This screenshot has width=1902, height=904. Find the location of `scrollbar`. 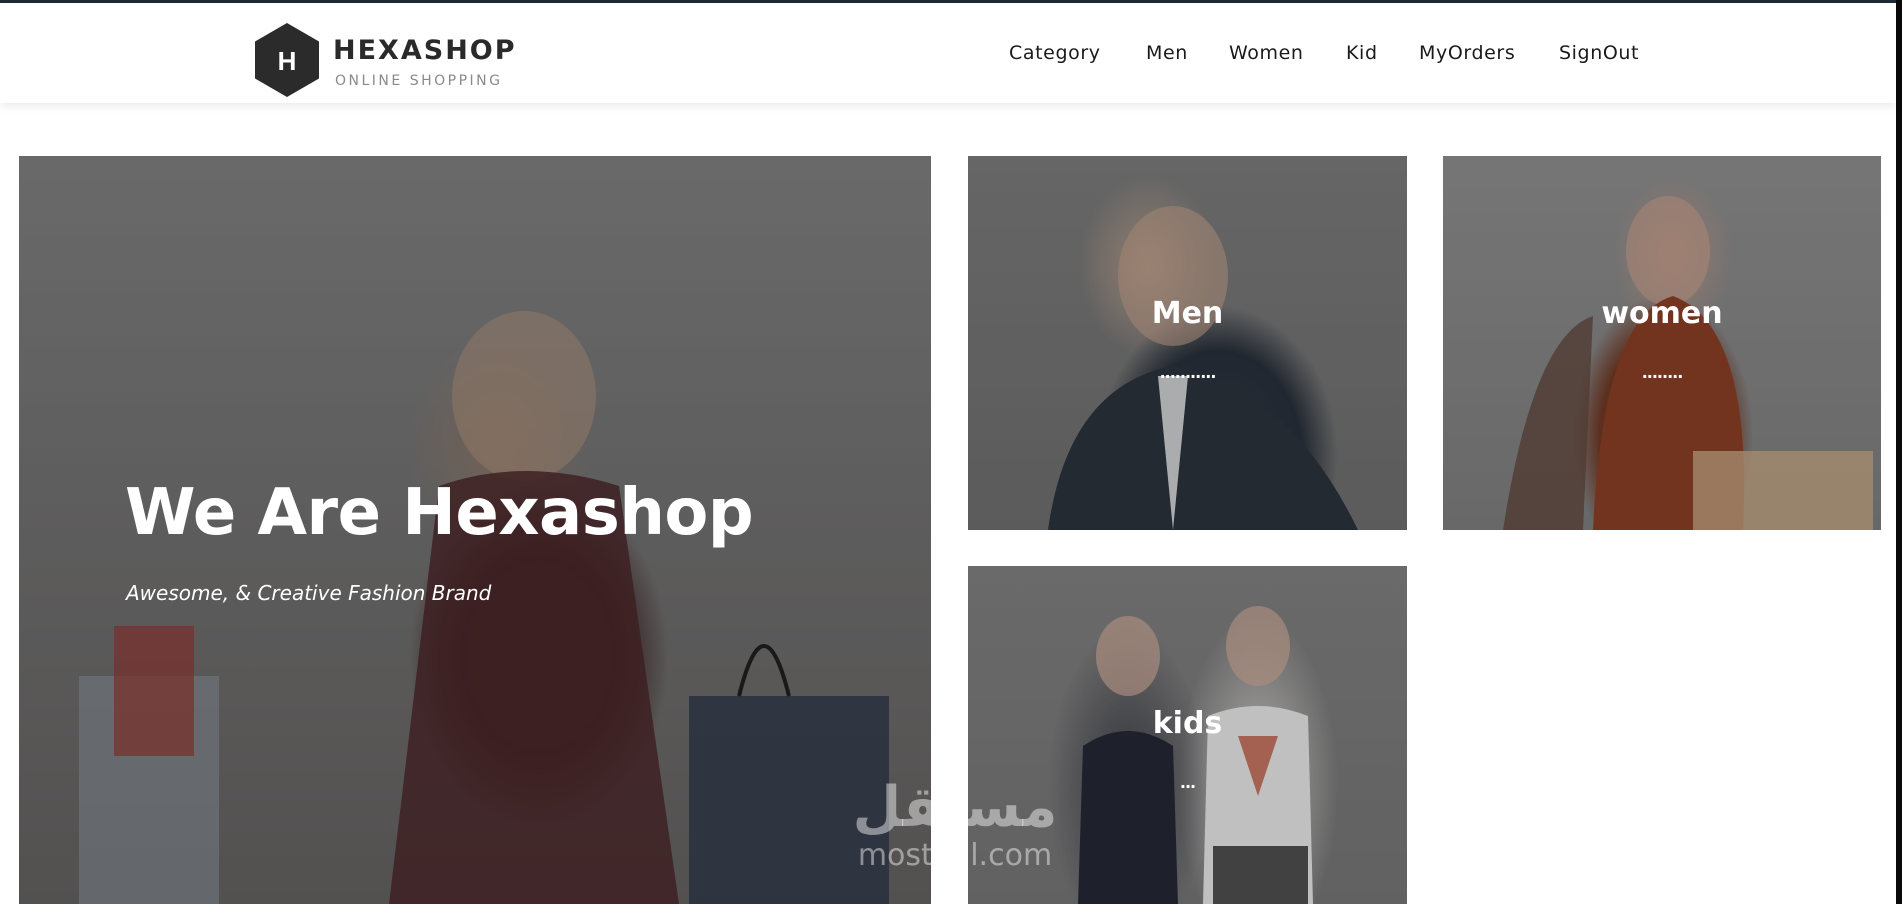

scrollbar is located at coordinates (1899, 452).